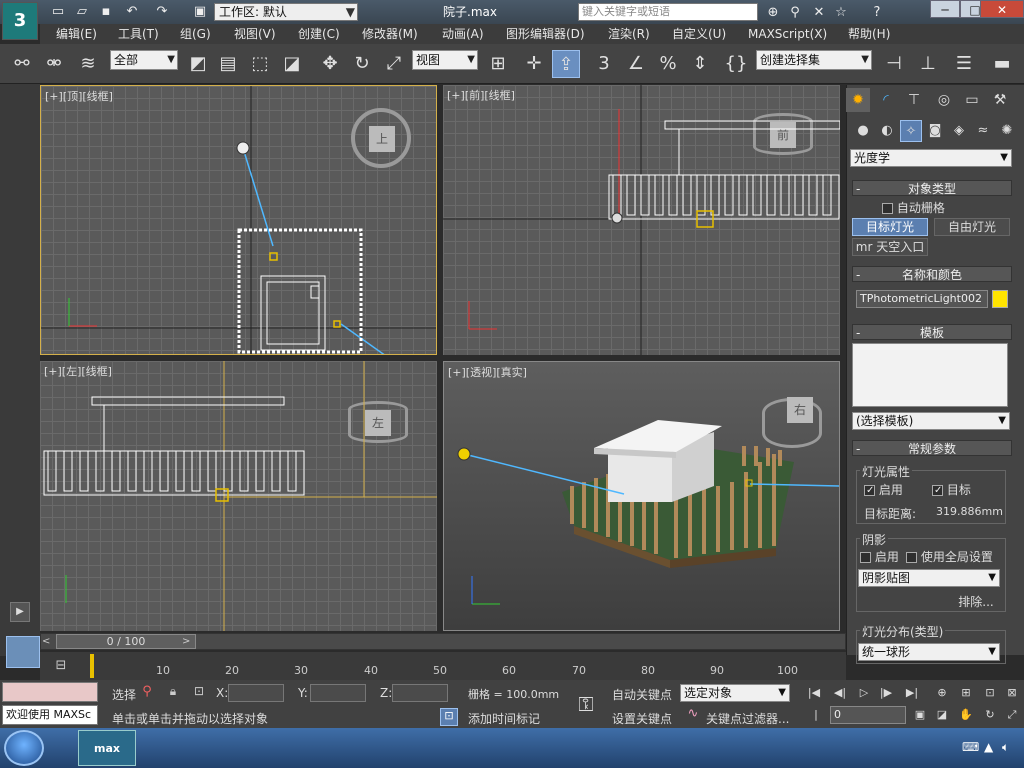 Image resolution: width=1024 pixels, height=768 pixels. I want to click on maximize-viewport-icon: ⤢, so click(1012, 715).